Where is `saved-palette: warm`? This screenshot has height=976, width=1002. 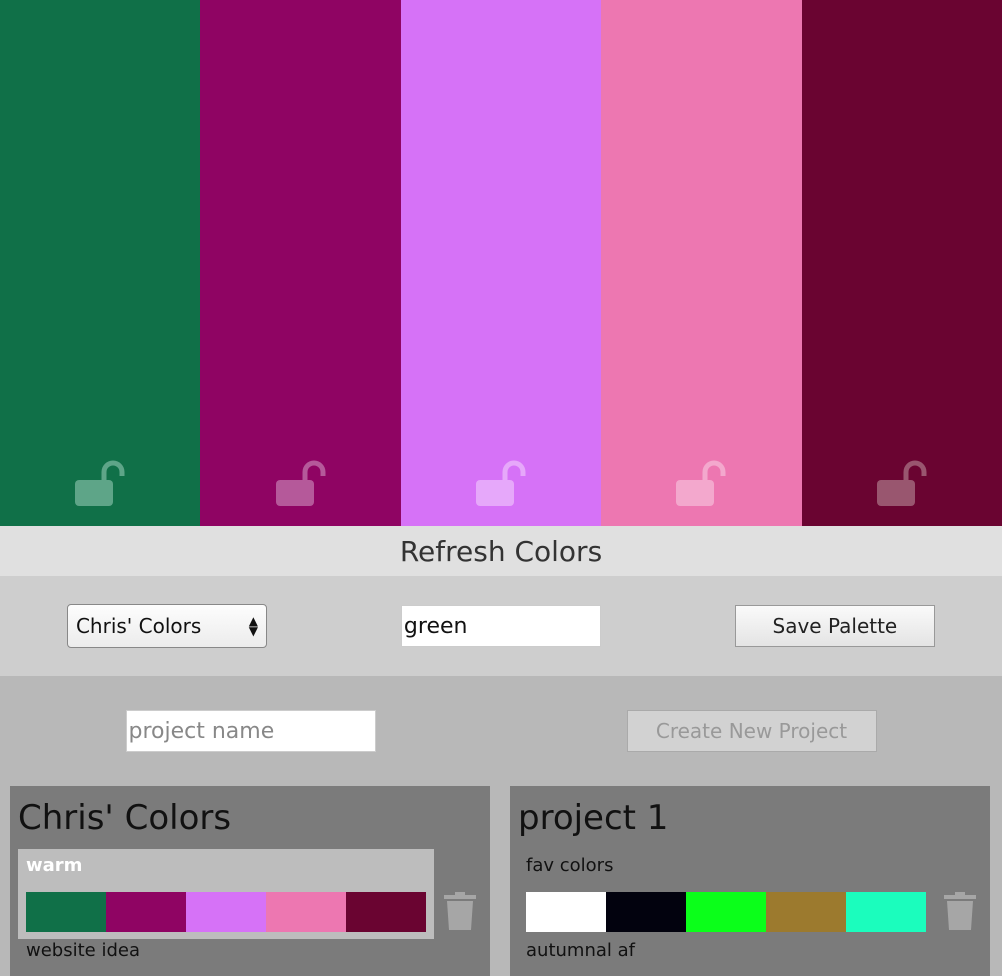 saved-palette: warm is located at coordinates (226, 894).